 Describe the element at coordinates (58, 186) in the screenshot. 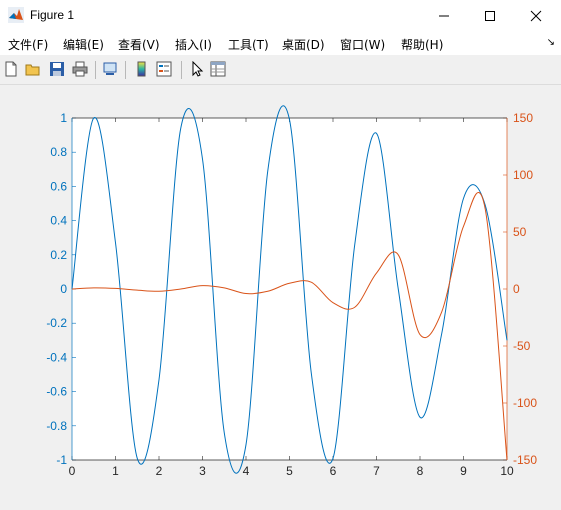

I see `y-left-tick-label: 0.6` at that location.